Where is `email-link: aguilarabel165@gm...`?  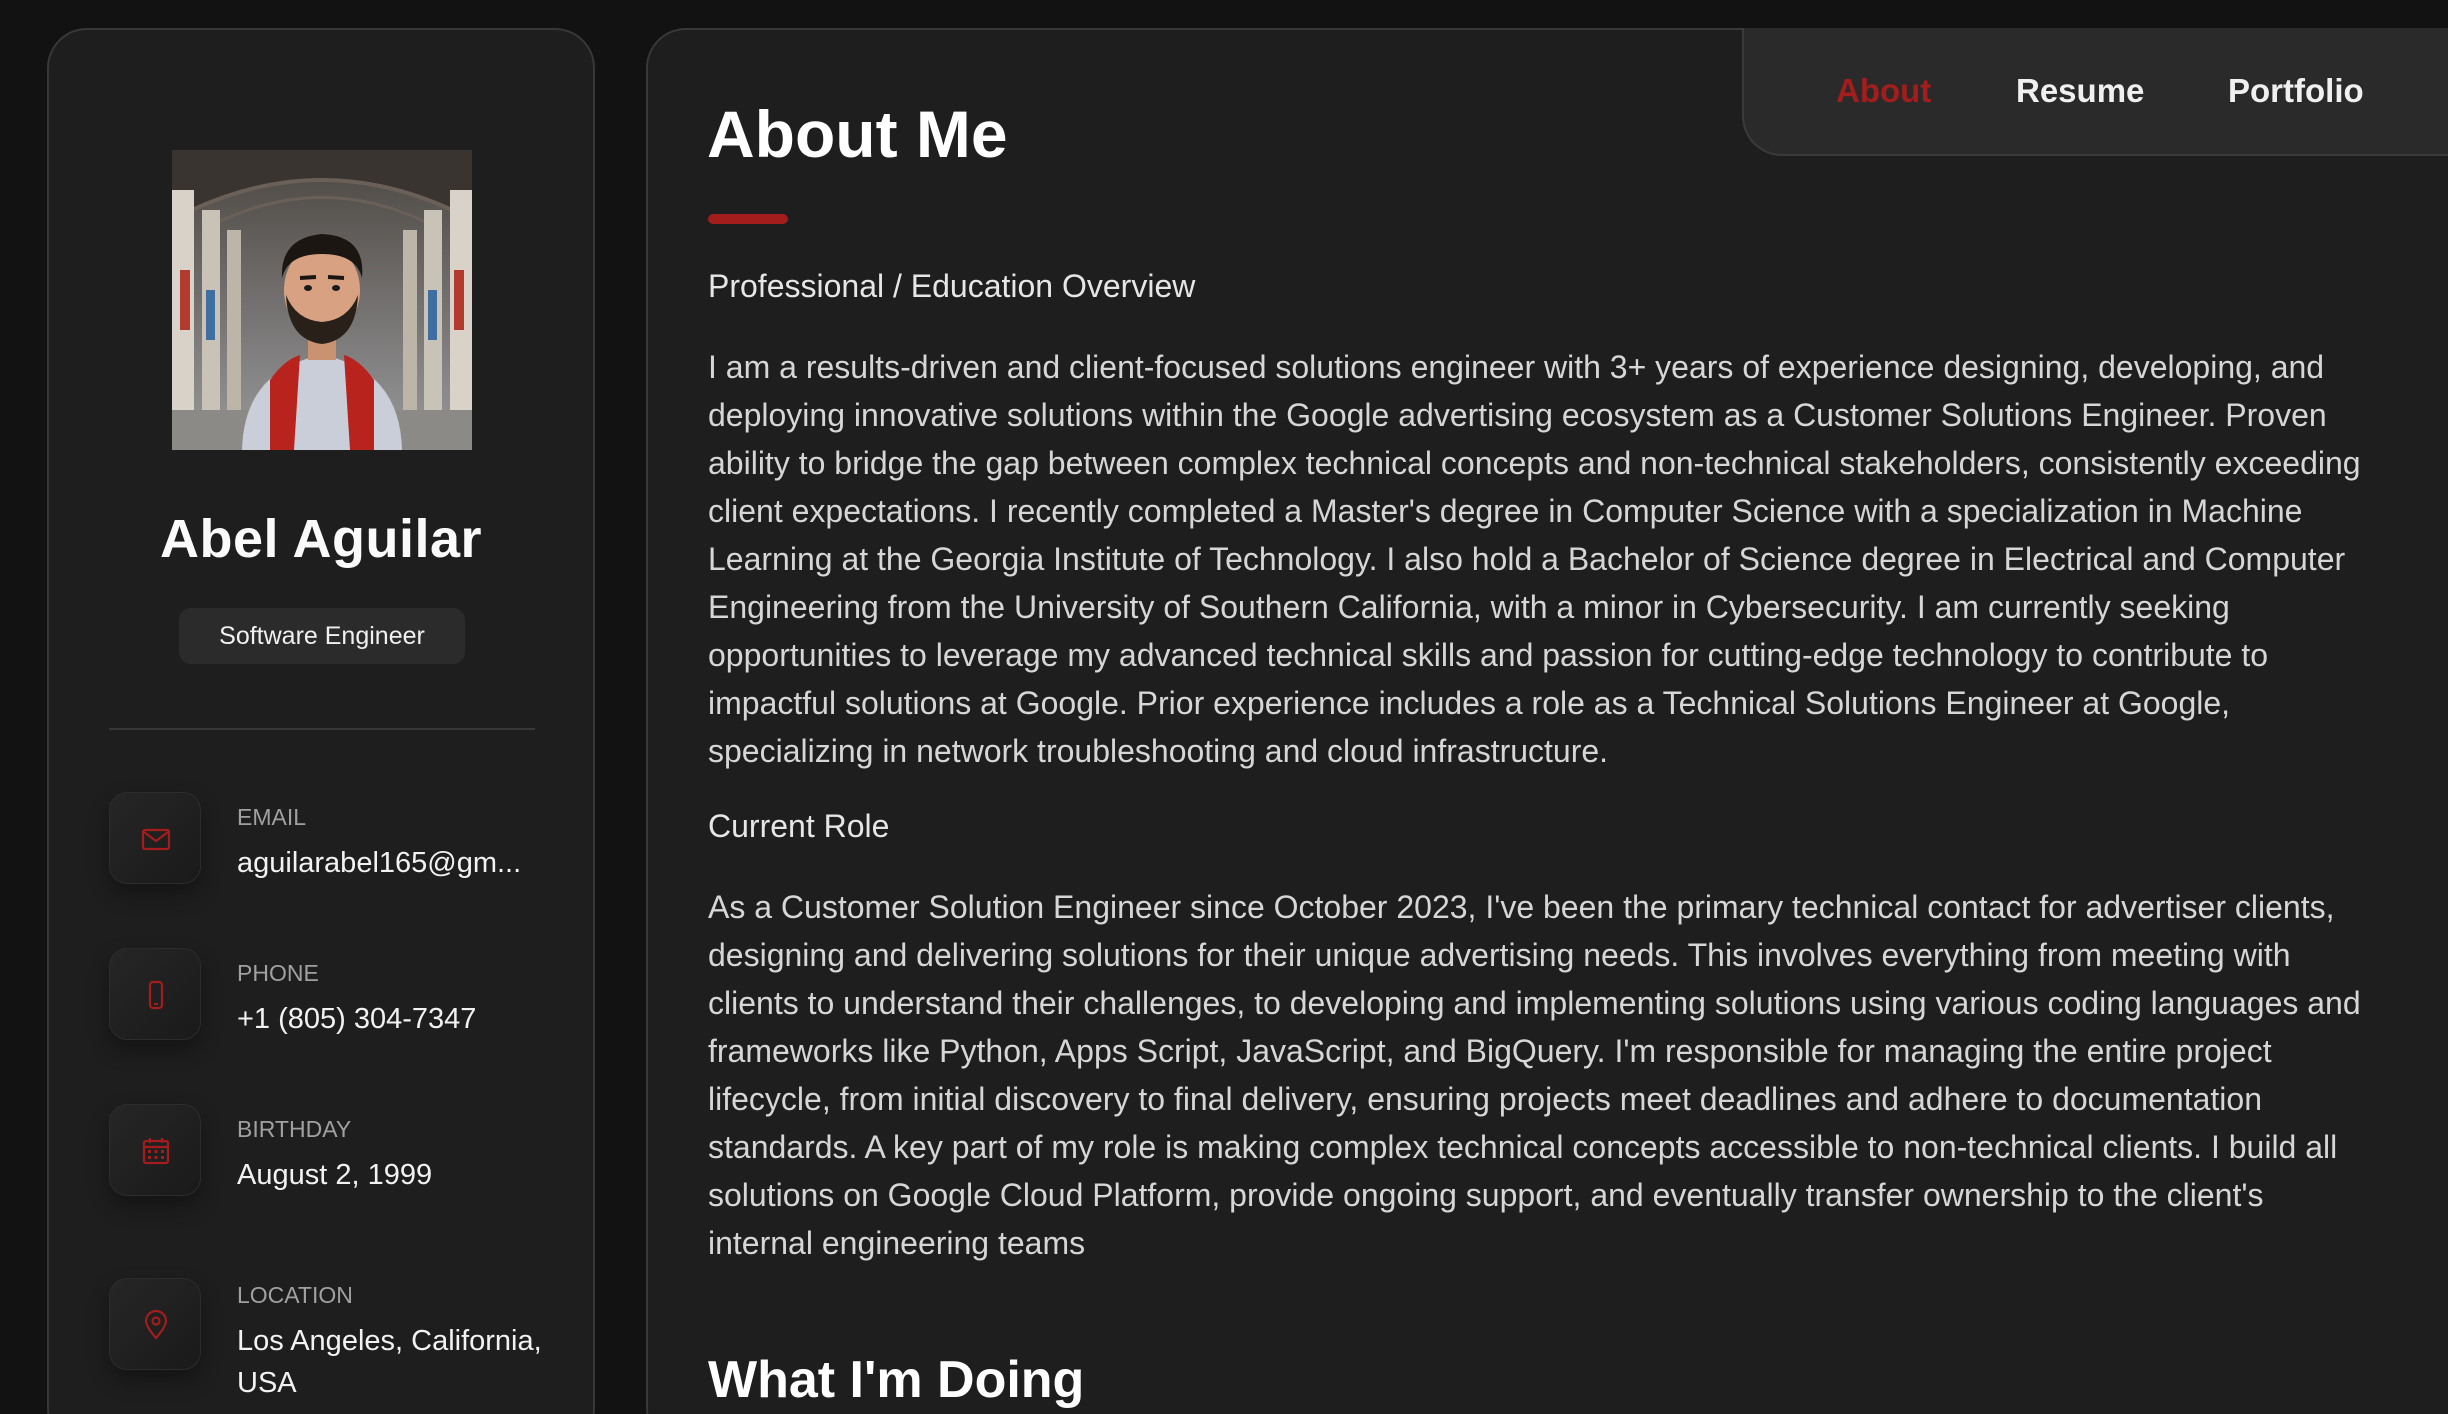
email-link: aguilarabel165@gm... is located at coordinates (392, 863).